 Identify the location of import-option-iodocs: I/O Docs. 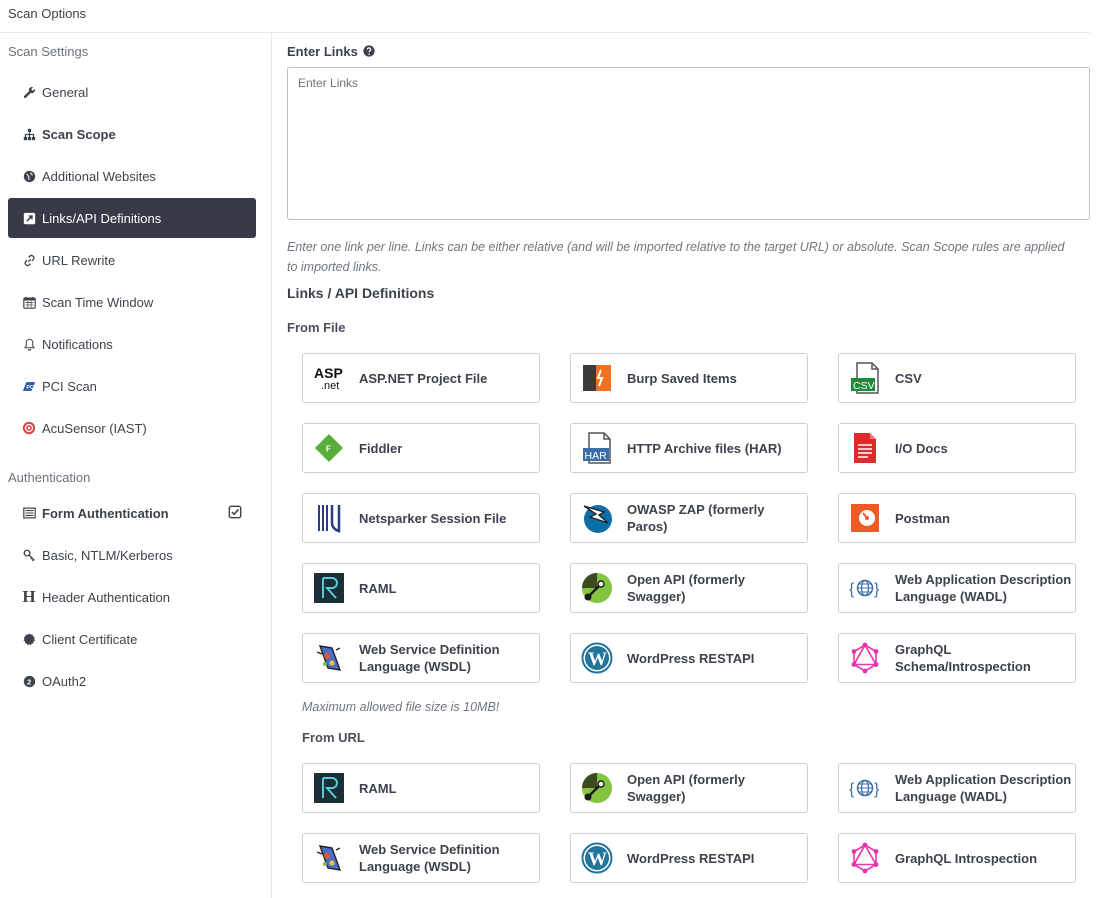
(957, 448).